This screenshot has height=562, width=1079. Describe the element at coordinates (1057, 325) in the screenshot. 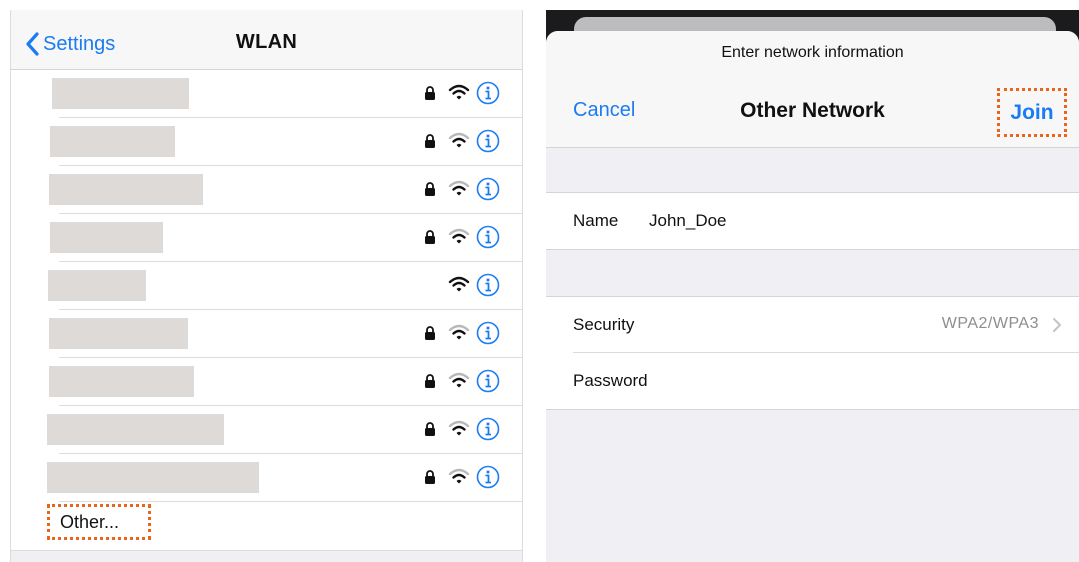

I see `chevron-right-icon` at that location.